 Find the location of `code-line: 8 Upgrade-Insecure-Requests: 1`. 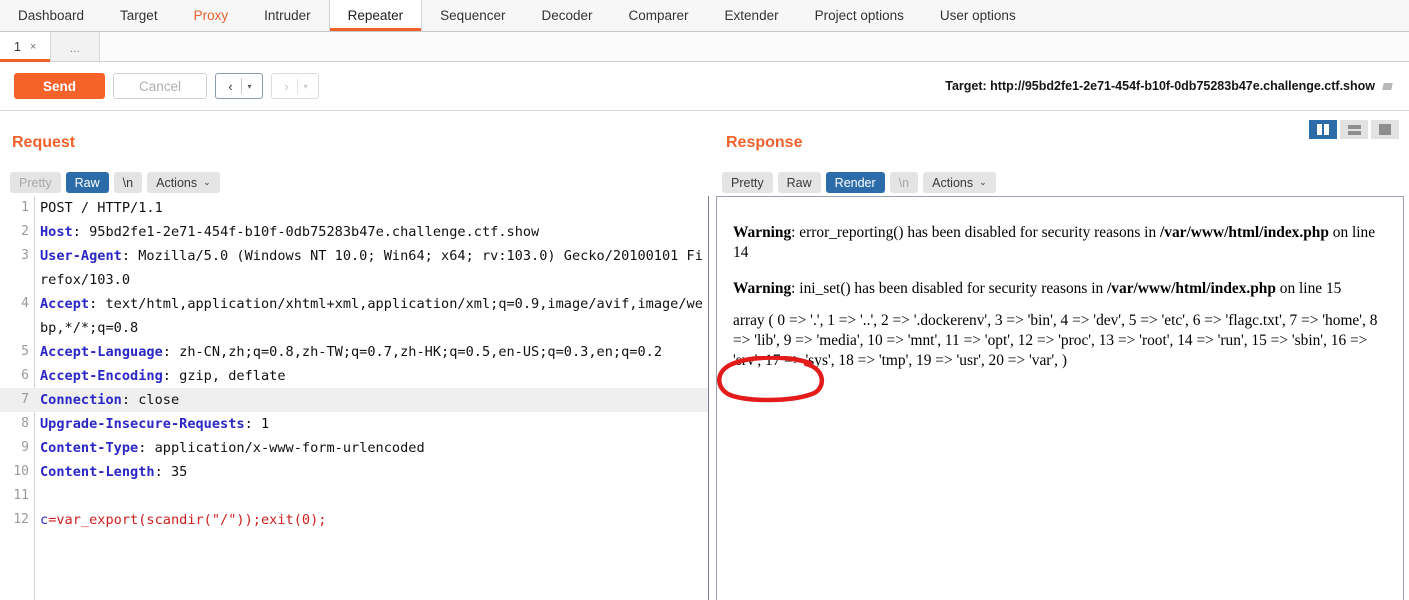

code-line: 8 Upgrade-Insecure-Requests: 1 is located at coordinates (354, 424).